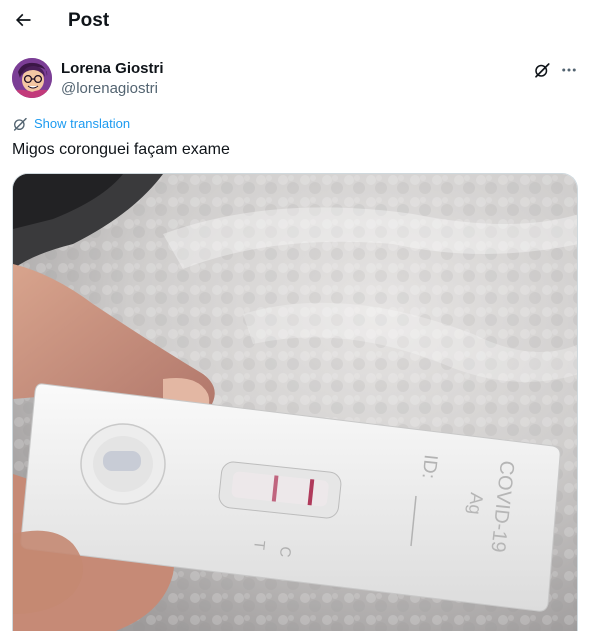 The height and width of the screenshot is (631, 591). Describe the element at coordinates (428, 466) in the screenshot. I see `label-id: ID:` at that location.